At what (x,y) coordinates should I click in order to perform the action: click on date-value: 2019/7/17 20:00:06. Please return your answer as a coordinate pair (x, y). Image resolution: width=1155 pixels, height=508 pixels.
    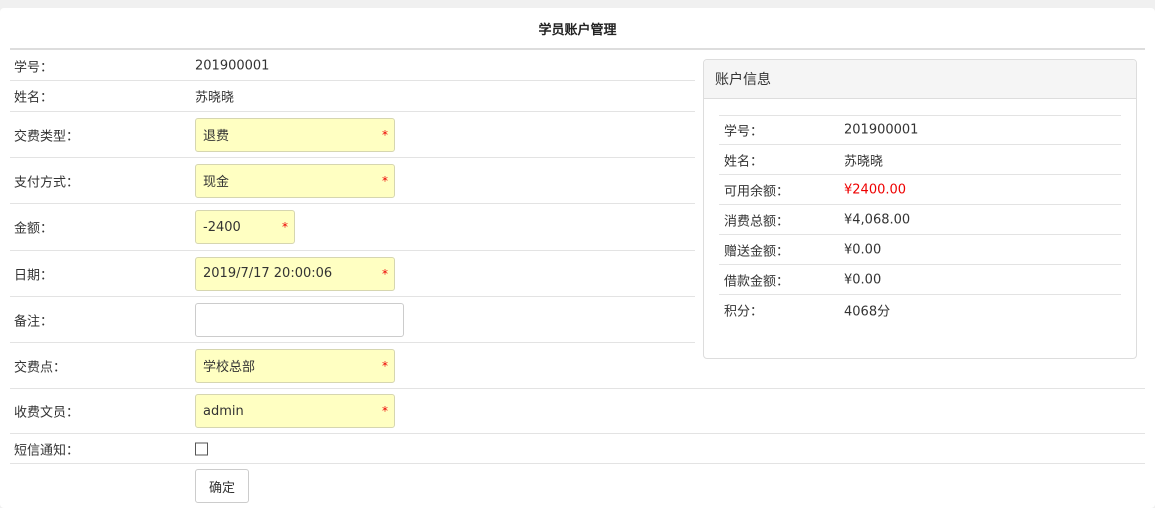
    Looking at the image, I should click on (268, 273).